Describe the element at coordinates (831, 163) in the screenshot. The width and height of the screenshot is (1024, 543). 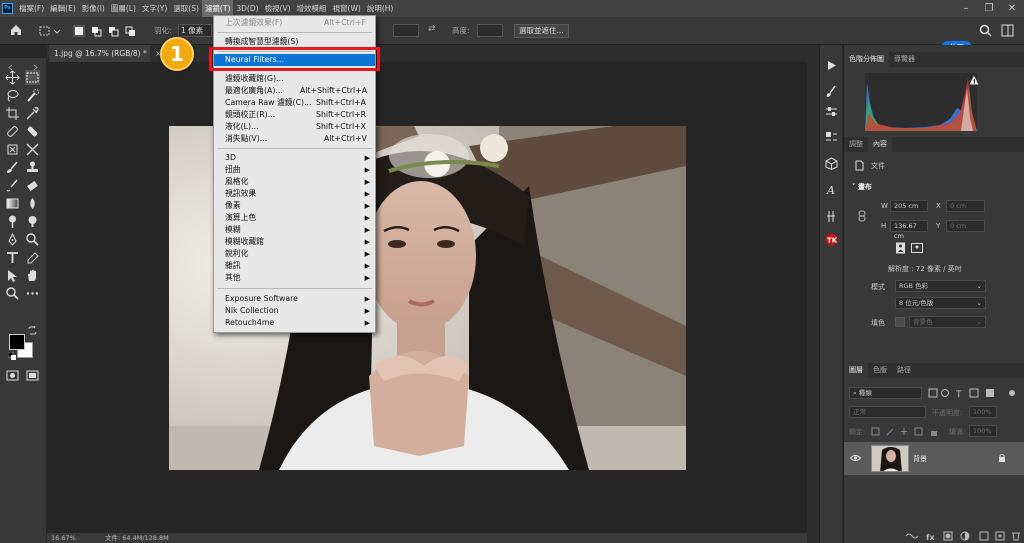
I see `3d-cube-icon` at that location.